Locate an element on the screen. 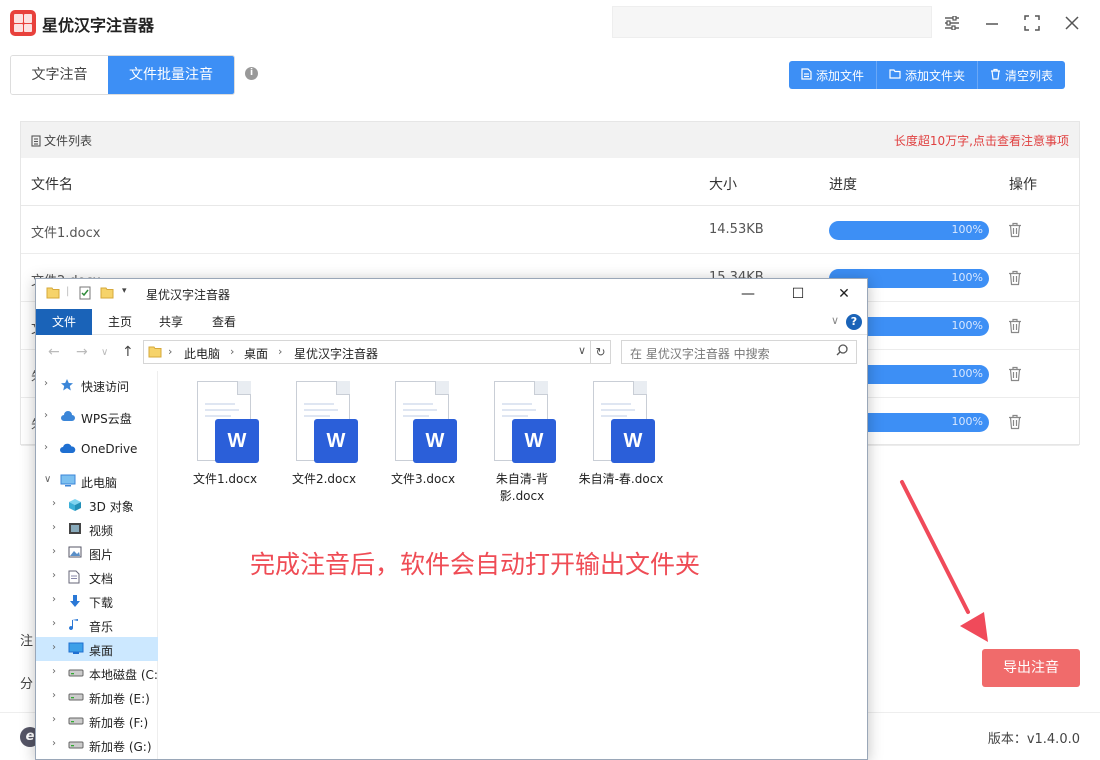 The height and width of the screenshot is (760, 1100). ribbon-tab-home: 主页 is located at coordinates (120, 322).